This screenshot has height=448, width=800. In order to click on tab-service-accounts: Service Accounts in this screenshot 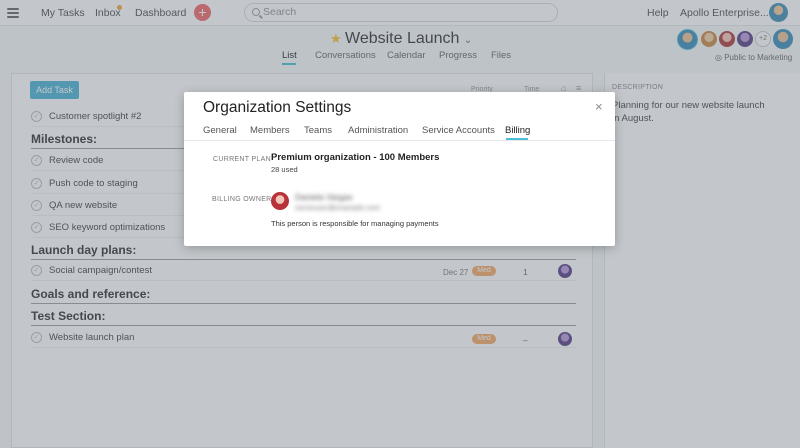, I will do `click(458, 130)`.